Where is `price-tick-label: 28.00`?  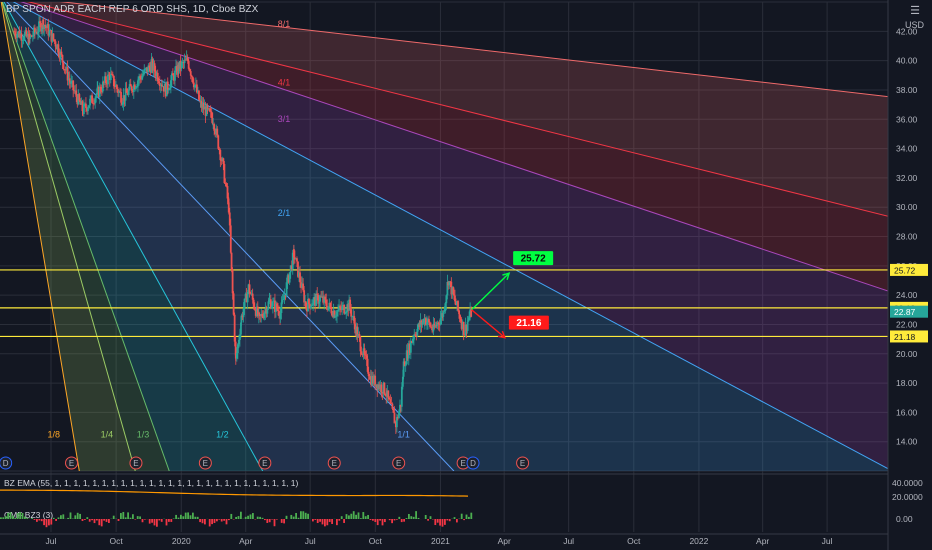 price-tick-label: 28.00 is located at coordinates (907, 237).